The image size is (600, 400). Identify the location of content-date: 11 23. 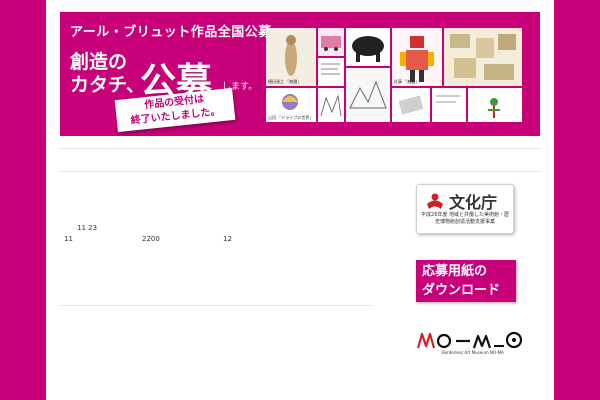
(87, 228).